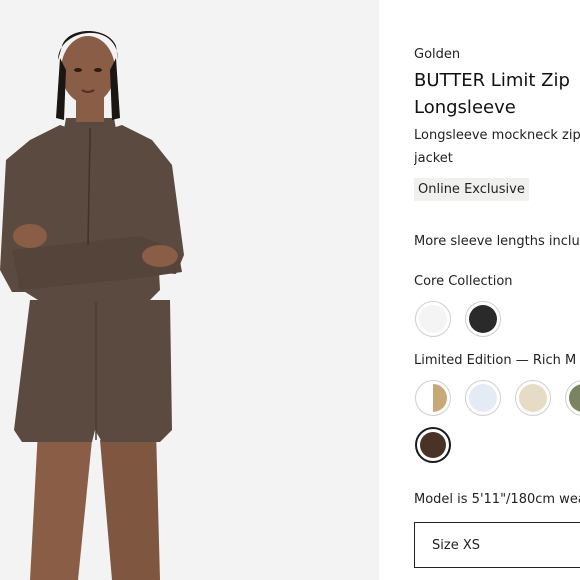 This screenshot has width=580, height=580. Describe the element at coordinates (492, 94) in the screenshot. I see `product-title: BUTTER Limit Zip Longsleeve` at that location.